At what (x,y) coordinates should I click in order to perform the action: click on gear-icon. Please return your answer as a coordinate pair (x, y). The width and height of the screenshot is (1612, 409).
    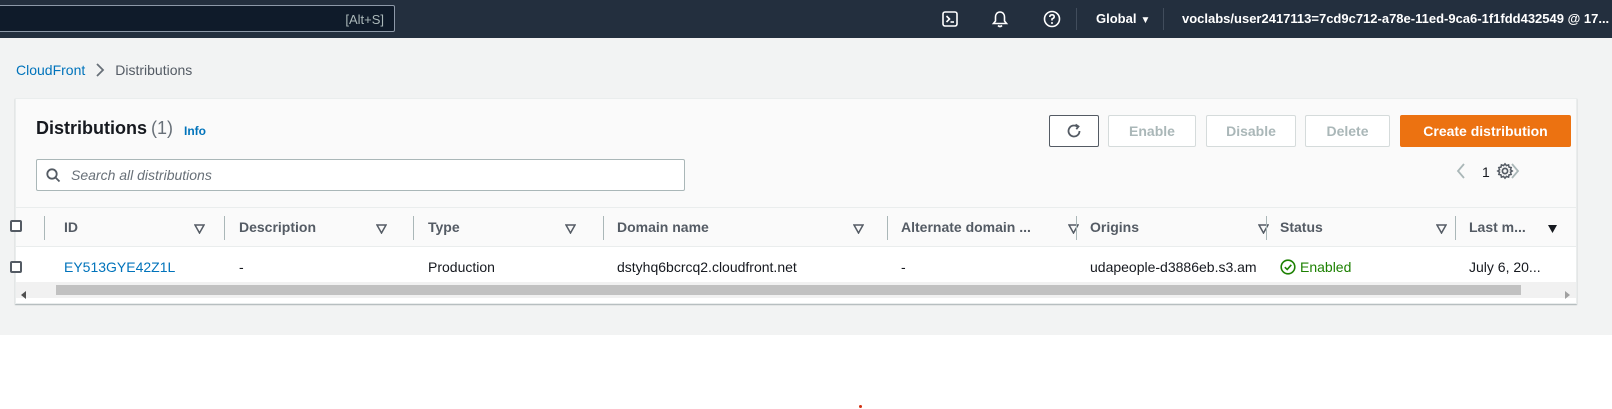
    Looking at the image, I should click on (1505, 173).